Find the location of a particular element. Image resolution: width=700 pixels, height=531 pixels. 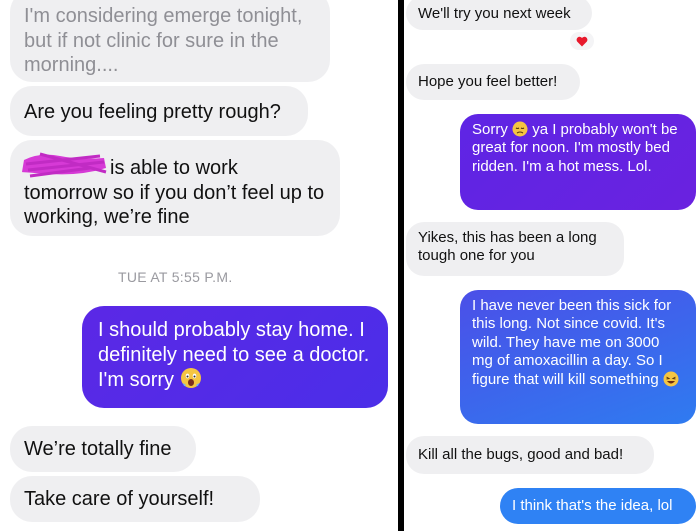

message-bubble-incoming: We'll try you next week is located at coordinates (499, 15).